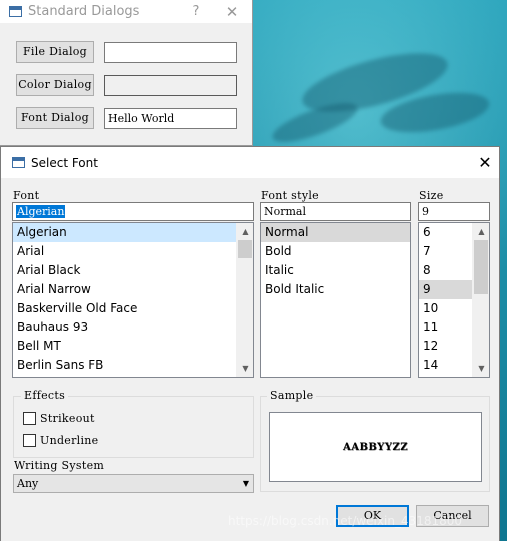 The image size is (507, 541). What do you see at coordinates (445, 289) in the screenshot?
I see `size-list-item: 9` at bounding box center [445, 289].